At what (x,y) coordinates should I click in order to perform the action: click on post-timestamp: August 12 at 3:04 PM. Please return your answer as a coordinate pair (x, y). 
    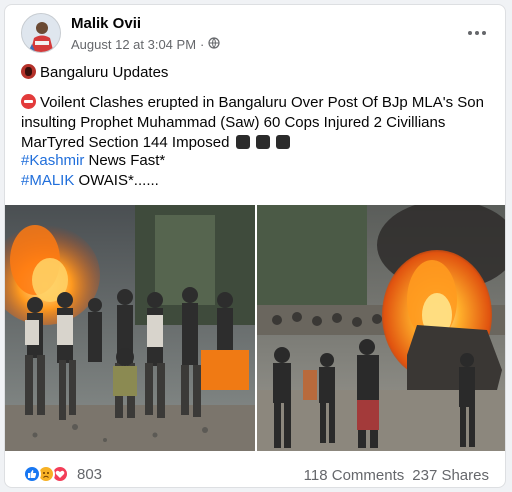
    Looking at the image, I should click on (133, 44).